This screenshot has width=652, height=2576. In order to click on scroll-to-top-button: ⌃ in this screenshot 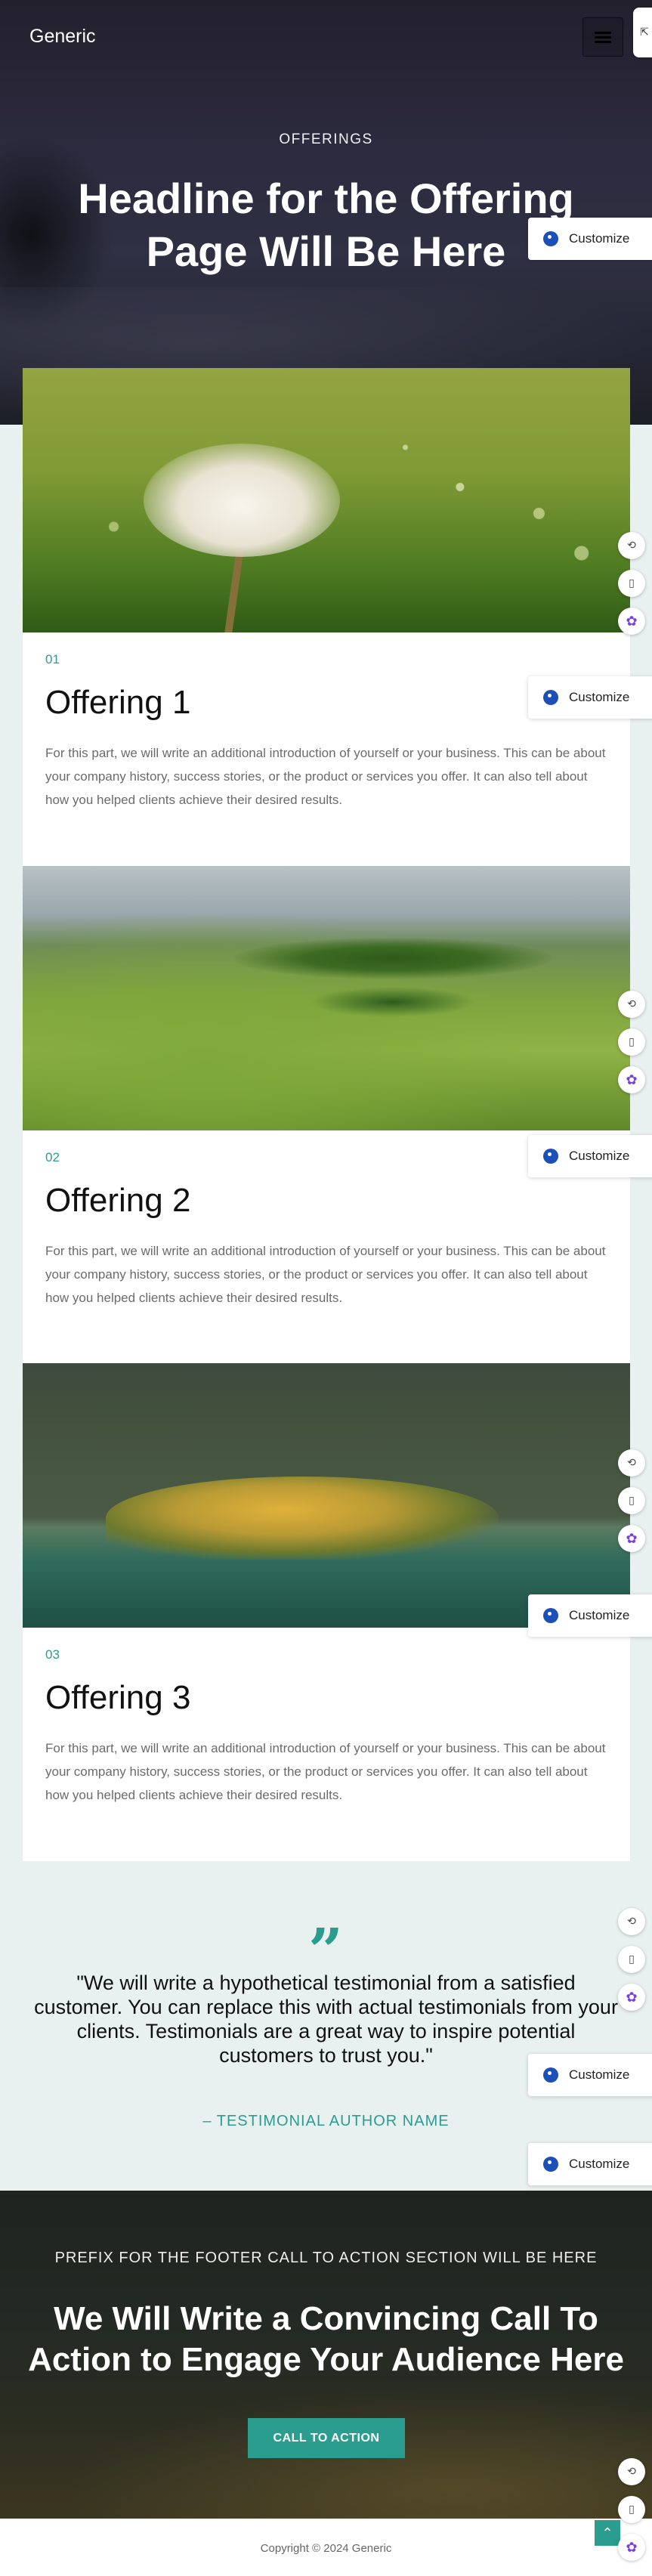, I will do `click(607, 2533)`.